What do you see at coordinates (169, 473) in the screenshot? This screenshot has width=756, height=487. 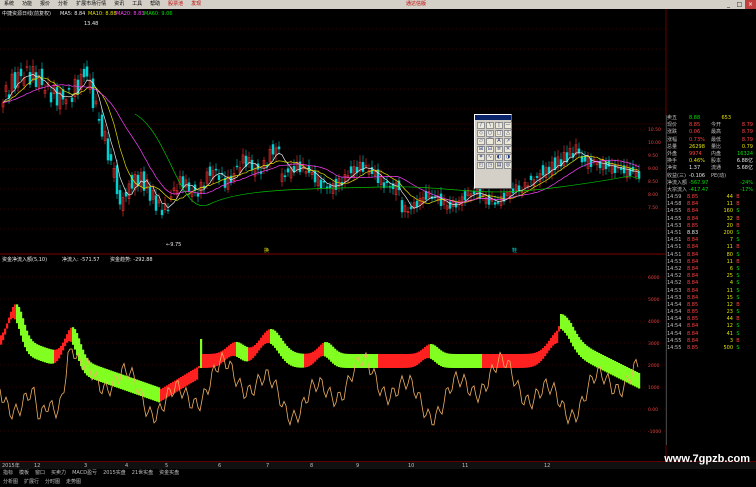 I see `indicator-tab: 资金实盘` at bounding box center [169, 473].